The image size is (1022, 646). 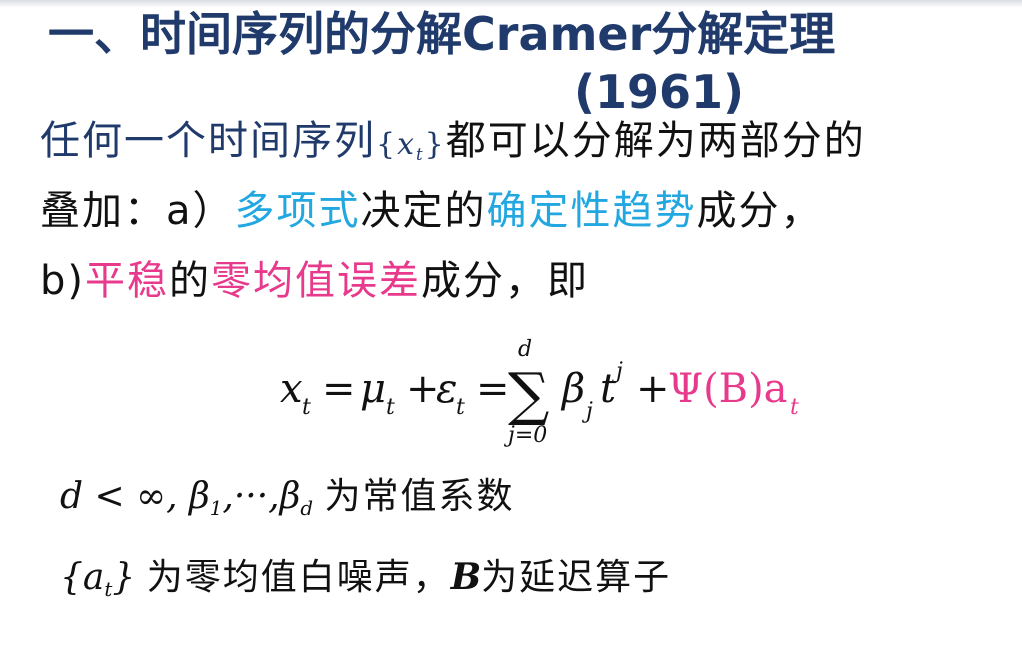 What do you see at coordinates (127, 281) in the screenshot?
I see `text-stationary: 平稳` at bounding box center [127, 281].